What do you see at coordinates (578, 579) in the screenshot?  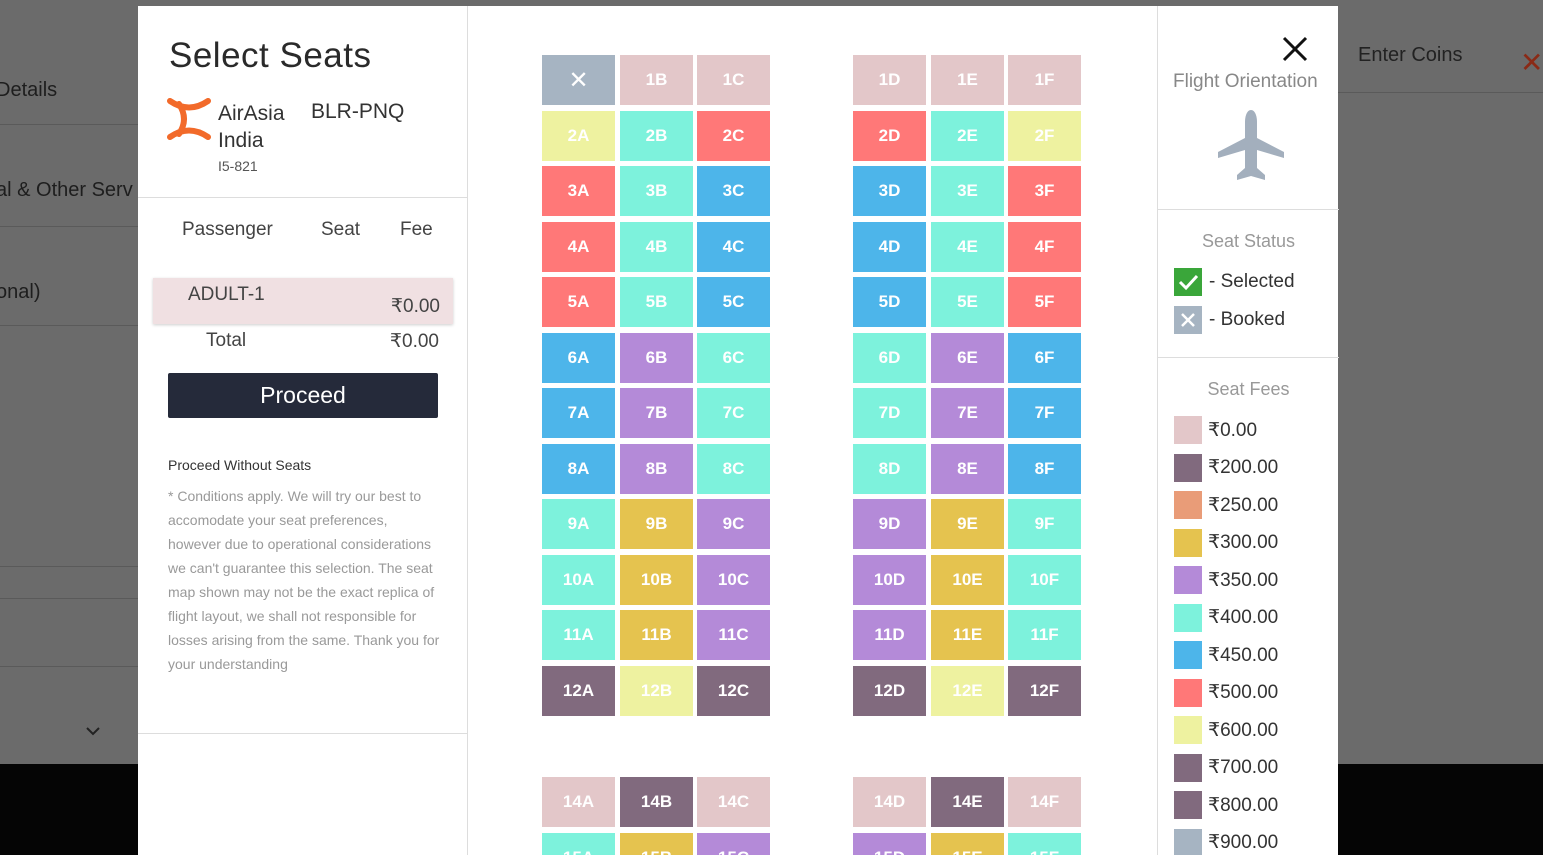 I see `seat-10A: 10A` at bounding box center [578, 579].